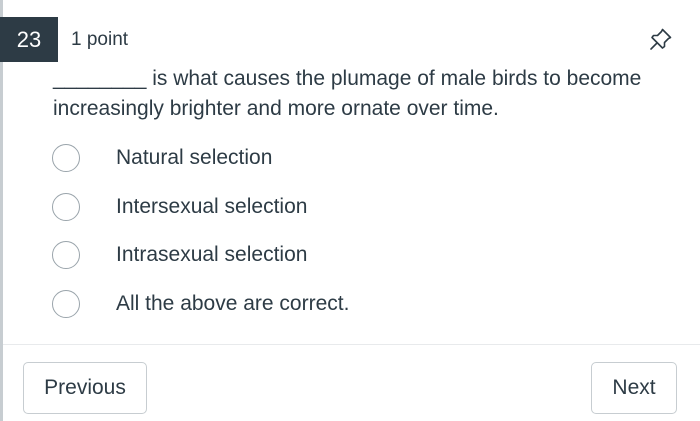 The height and width of the screenshot is (421, 700). What do you see at coordinates (352, 304) in the screenshot?
I see `answer-option: All the above are correct.` at bounding box center [352, 304].